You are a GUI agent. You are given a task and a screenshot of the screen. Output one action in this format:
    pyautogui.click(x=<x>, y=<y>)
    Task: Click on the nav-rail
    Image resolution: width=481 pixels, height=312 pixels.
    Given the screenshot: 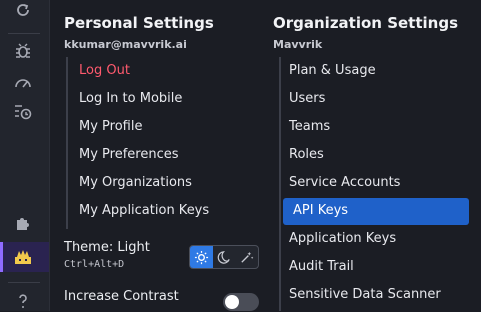 What is the action you would take?
    pyautogui.click(x=25, y=155)
    